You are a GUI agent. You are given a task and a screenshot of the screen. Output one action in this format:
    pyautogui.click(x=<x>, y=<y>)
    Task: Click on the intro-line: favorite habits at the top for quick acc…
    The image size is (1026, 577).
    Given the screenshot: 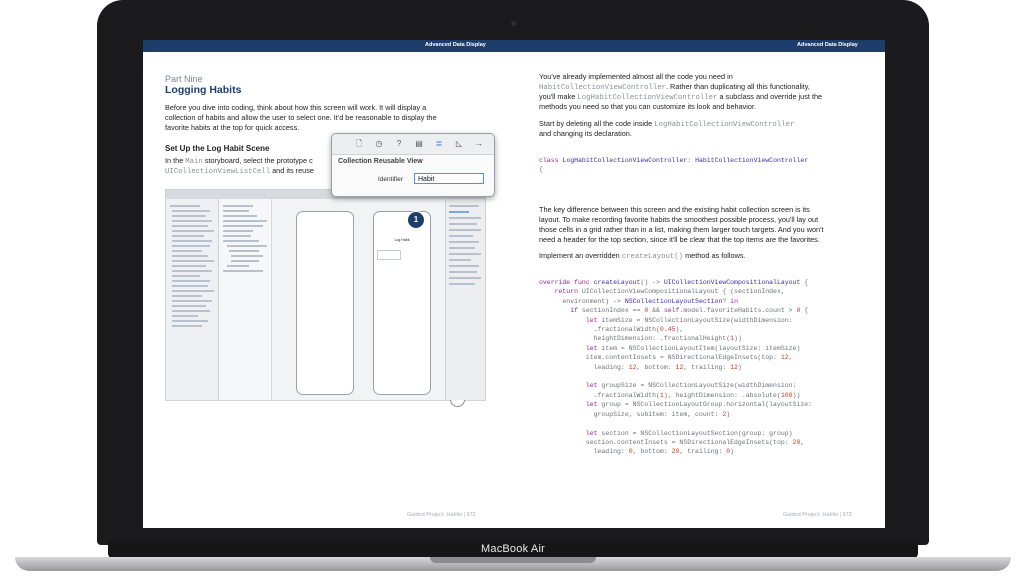 What is the action you would take?
    pyautogui.click(x=232, y=127)
    